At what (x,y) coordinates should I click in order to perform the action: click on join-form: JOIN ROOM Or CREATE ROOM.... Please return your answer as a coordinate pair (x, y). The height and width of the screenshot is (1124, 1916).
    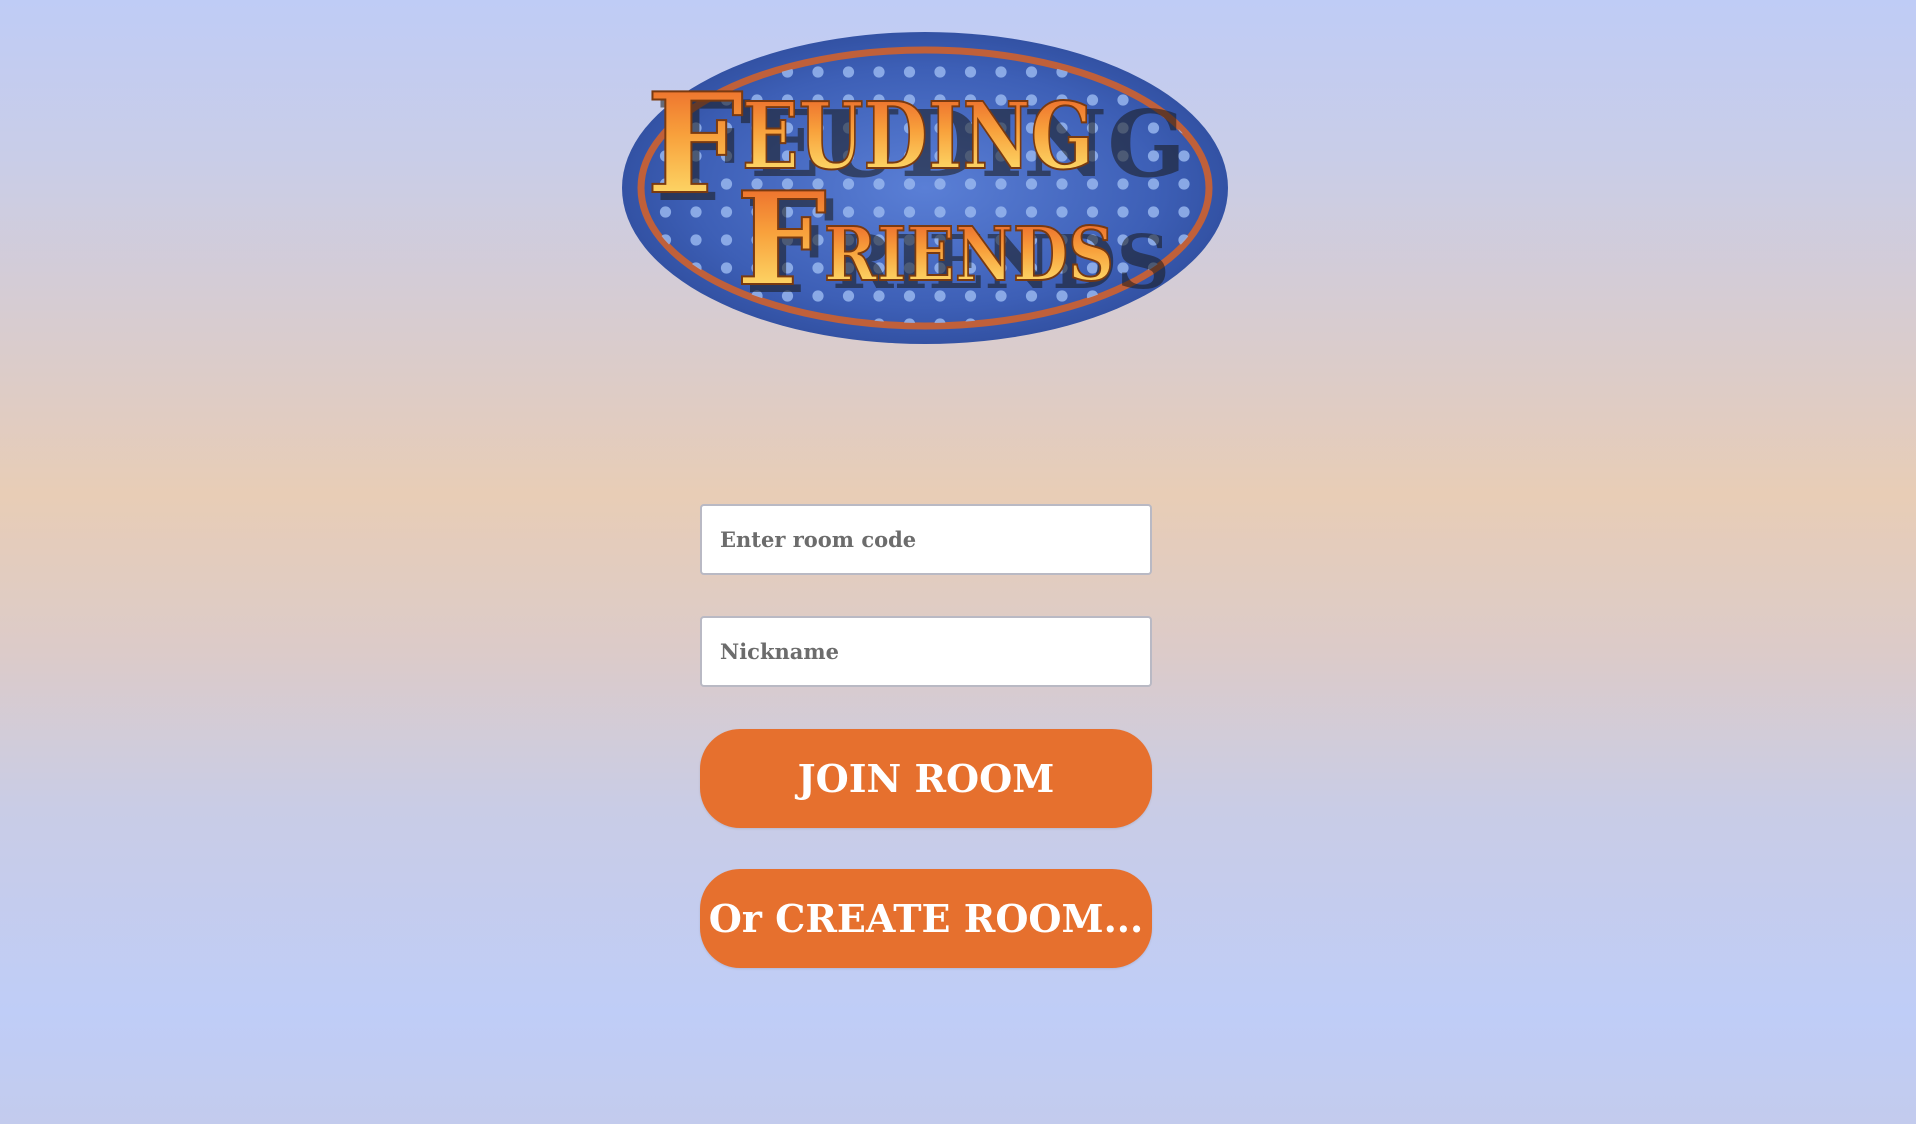
    Looking at the image, I should click on (926, 736).